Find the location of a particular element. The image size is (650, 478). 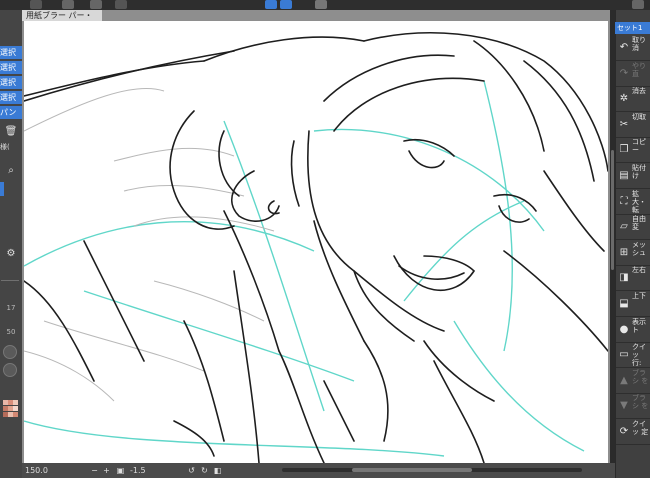

quick-access-item: ⛶ 拡大・転 is located at coordinates (633, 202).